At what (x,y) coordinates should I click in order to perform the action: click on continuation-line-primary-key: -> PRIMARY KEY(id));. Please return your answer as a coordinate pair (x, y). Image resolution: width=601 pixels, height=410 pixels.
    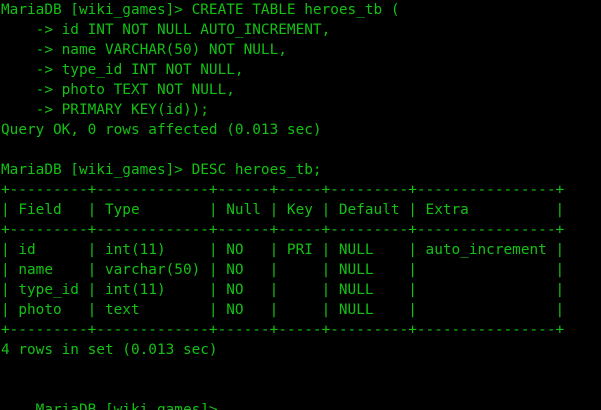
    Looking at the image, I should click on (105, 110).